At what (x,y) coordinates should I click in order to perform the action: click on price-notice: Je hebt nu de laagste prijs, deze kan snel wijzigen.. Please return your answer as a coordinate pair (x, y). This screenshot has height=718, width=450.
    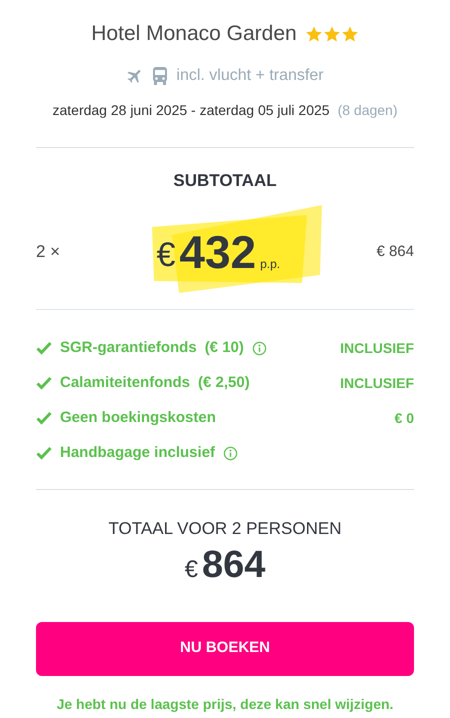
    Looking at the image, I should click on (225, 704).